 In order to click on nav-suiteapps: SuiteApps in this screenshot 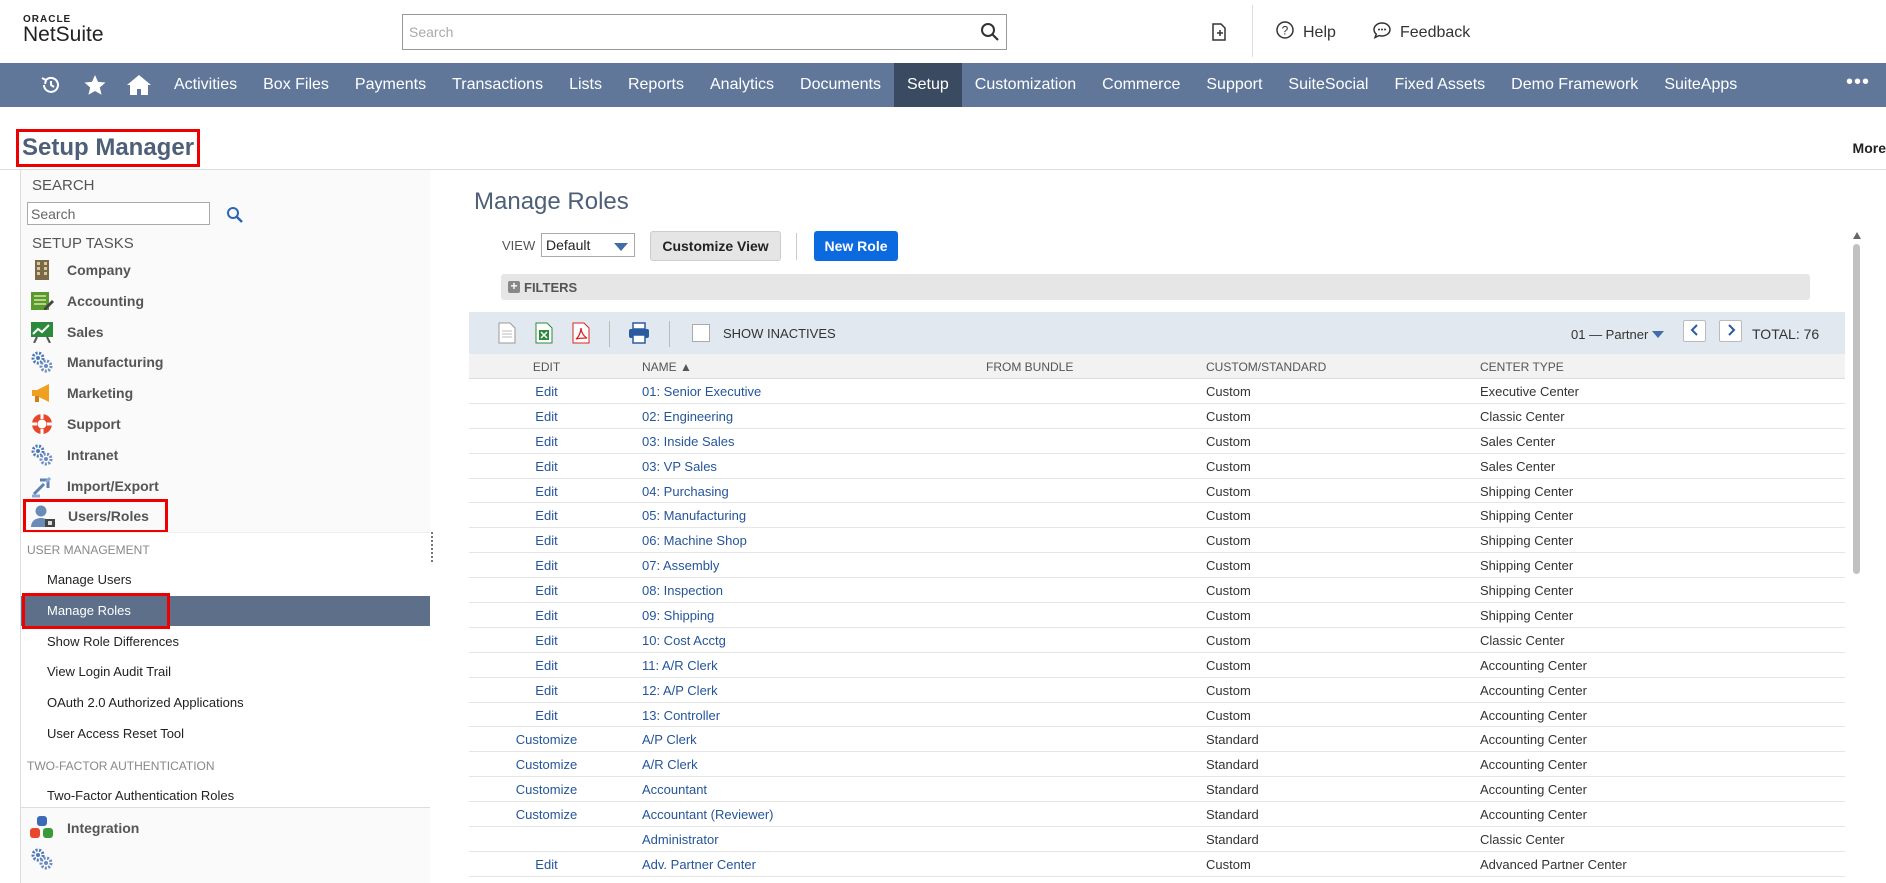, I will do `click(1700, 85)`.